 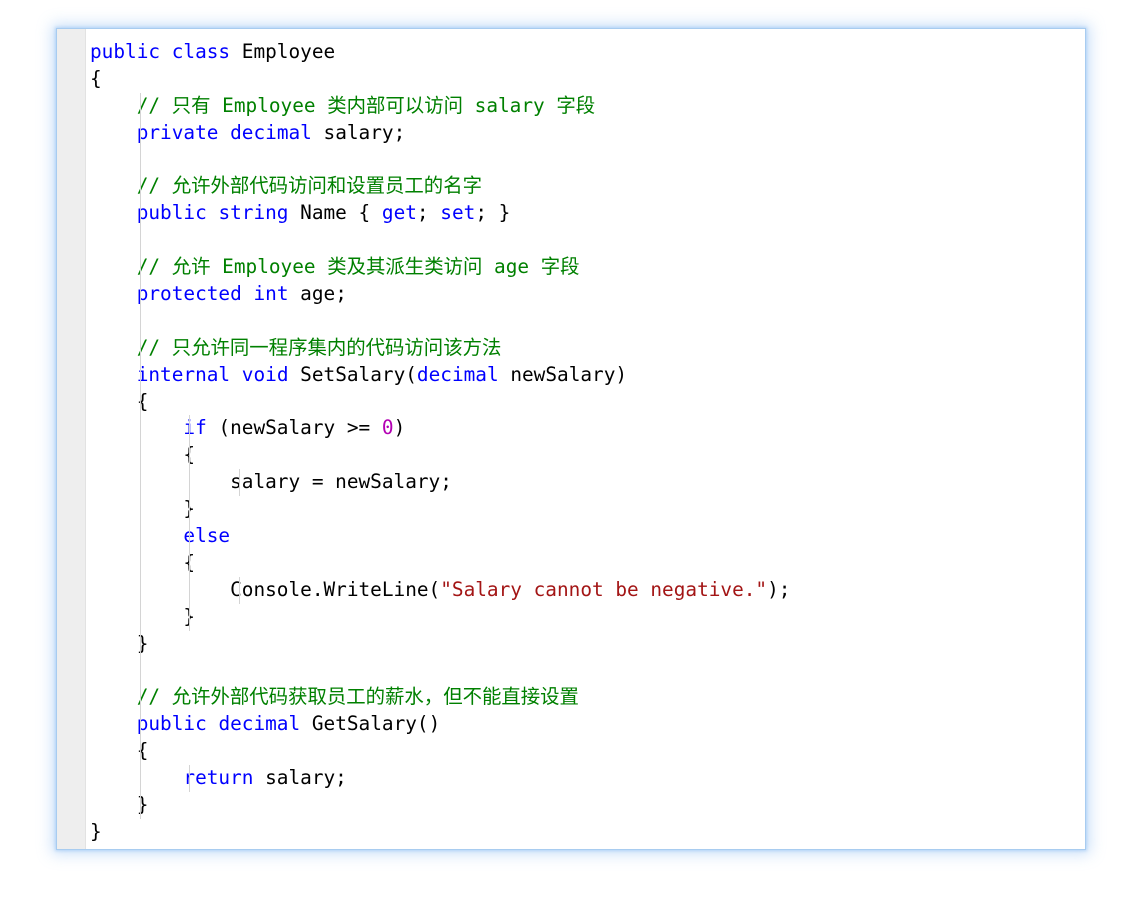 I want to click on code-line: // 只允许同一程序集内的代码访问该方法, so click(x=587, y=348).